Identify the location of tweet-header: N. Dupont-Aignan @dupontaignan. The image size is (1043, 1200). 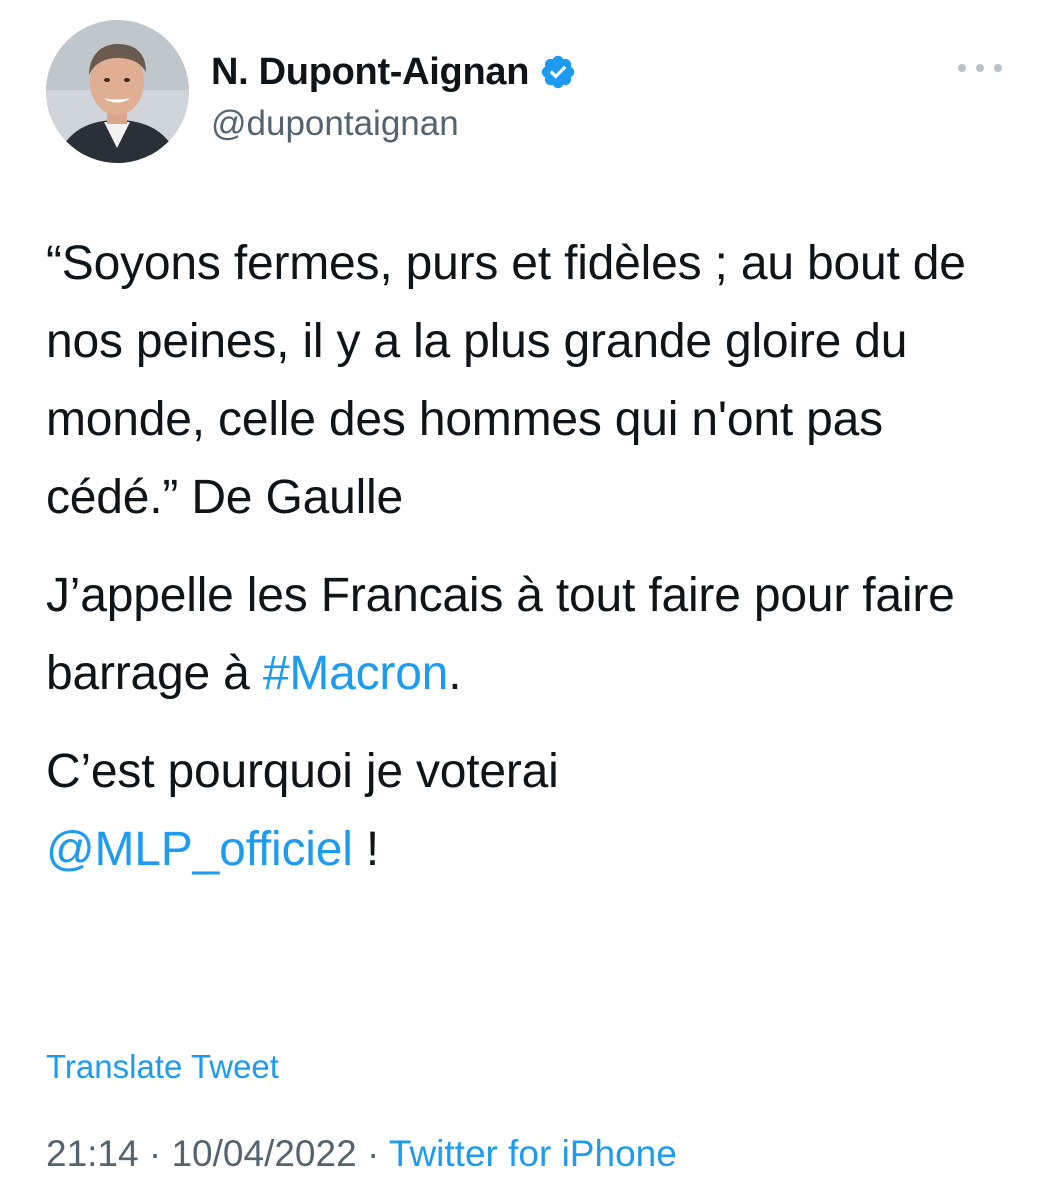
(526, 92).